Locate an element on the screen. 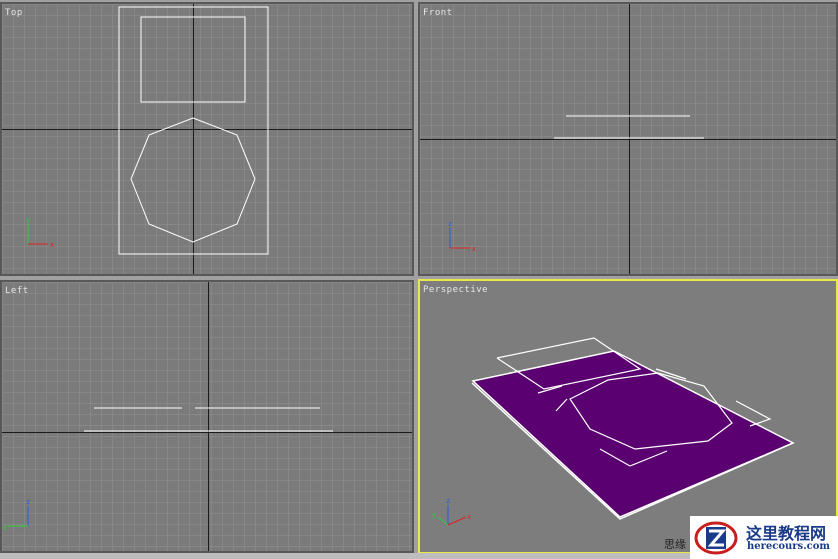 The height and width of the screenshot is (559, 838). octagon is located at coordinates (193, 180).